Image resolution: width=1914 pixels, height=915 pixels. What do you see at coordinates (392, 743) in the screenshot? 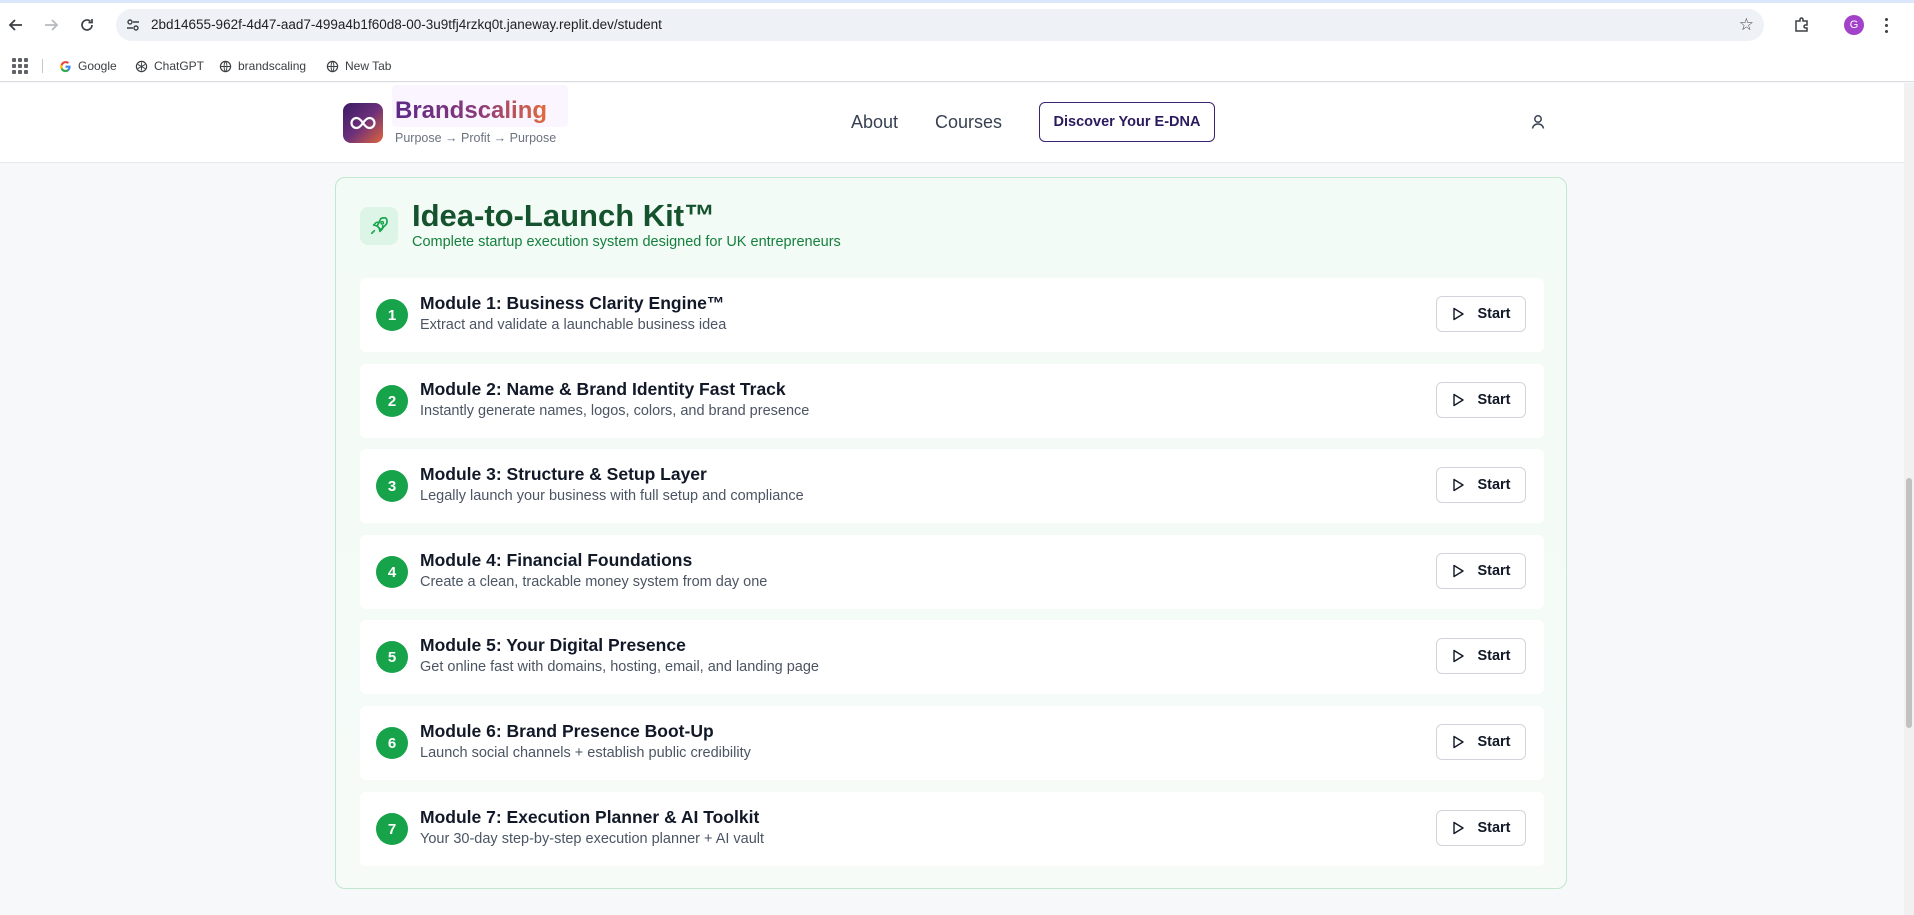
I see `module-number-badge: 6` at bounding box center [392, 743].